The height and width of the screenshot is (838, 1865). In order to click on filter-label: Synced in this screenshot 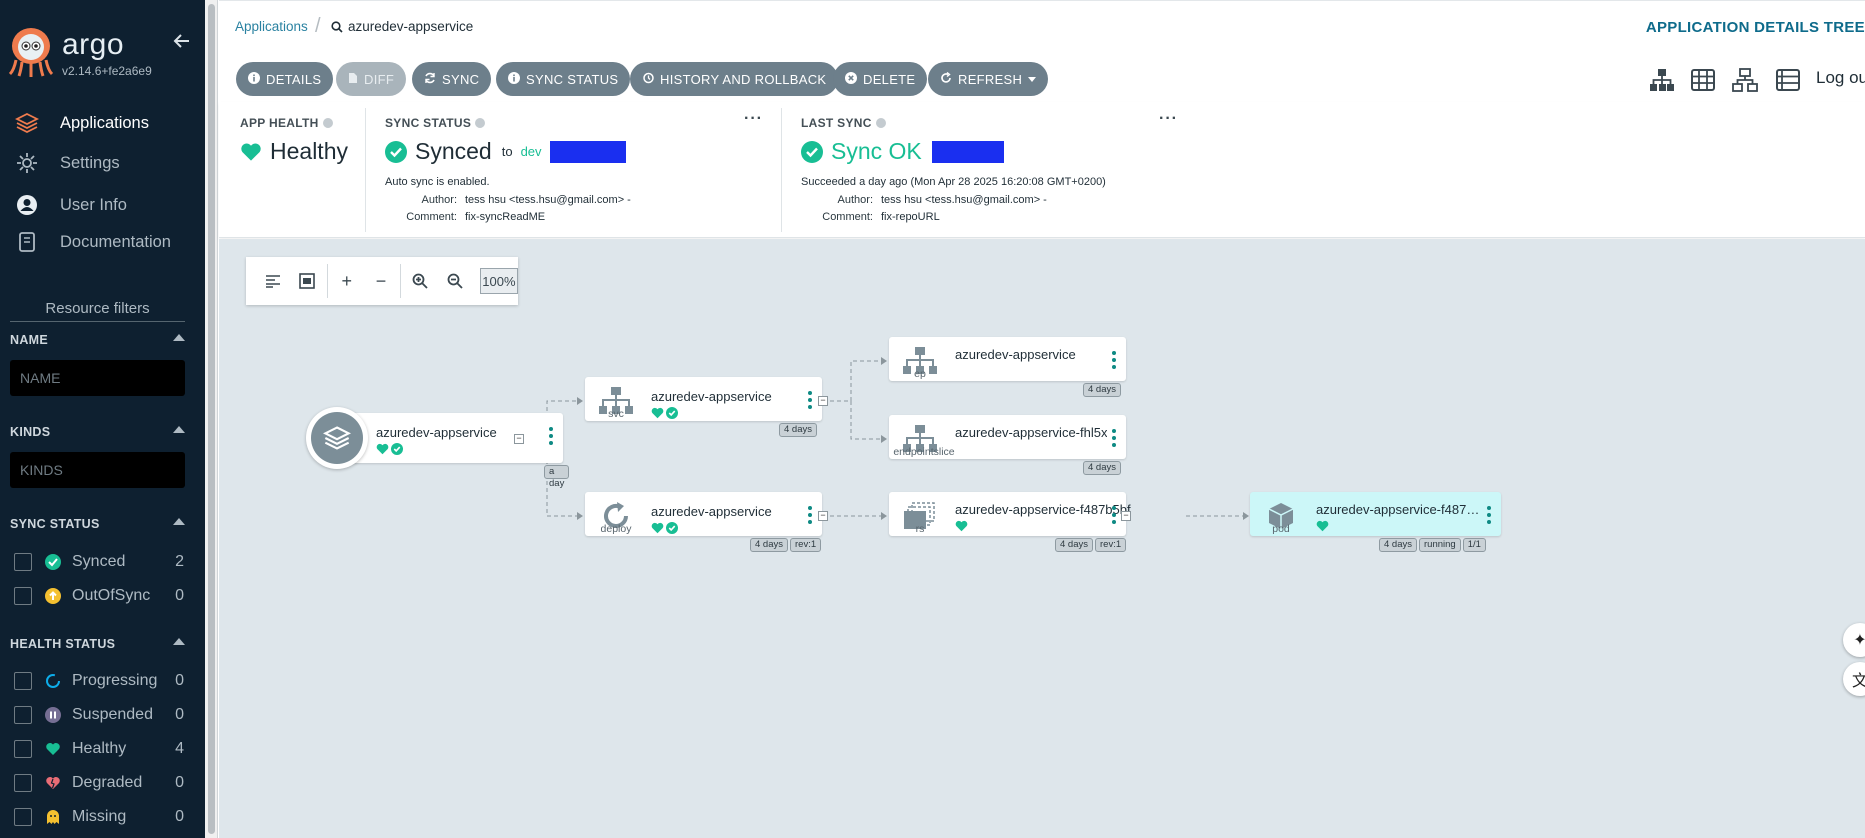, I will do `click(99, 561)`.